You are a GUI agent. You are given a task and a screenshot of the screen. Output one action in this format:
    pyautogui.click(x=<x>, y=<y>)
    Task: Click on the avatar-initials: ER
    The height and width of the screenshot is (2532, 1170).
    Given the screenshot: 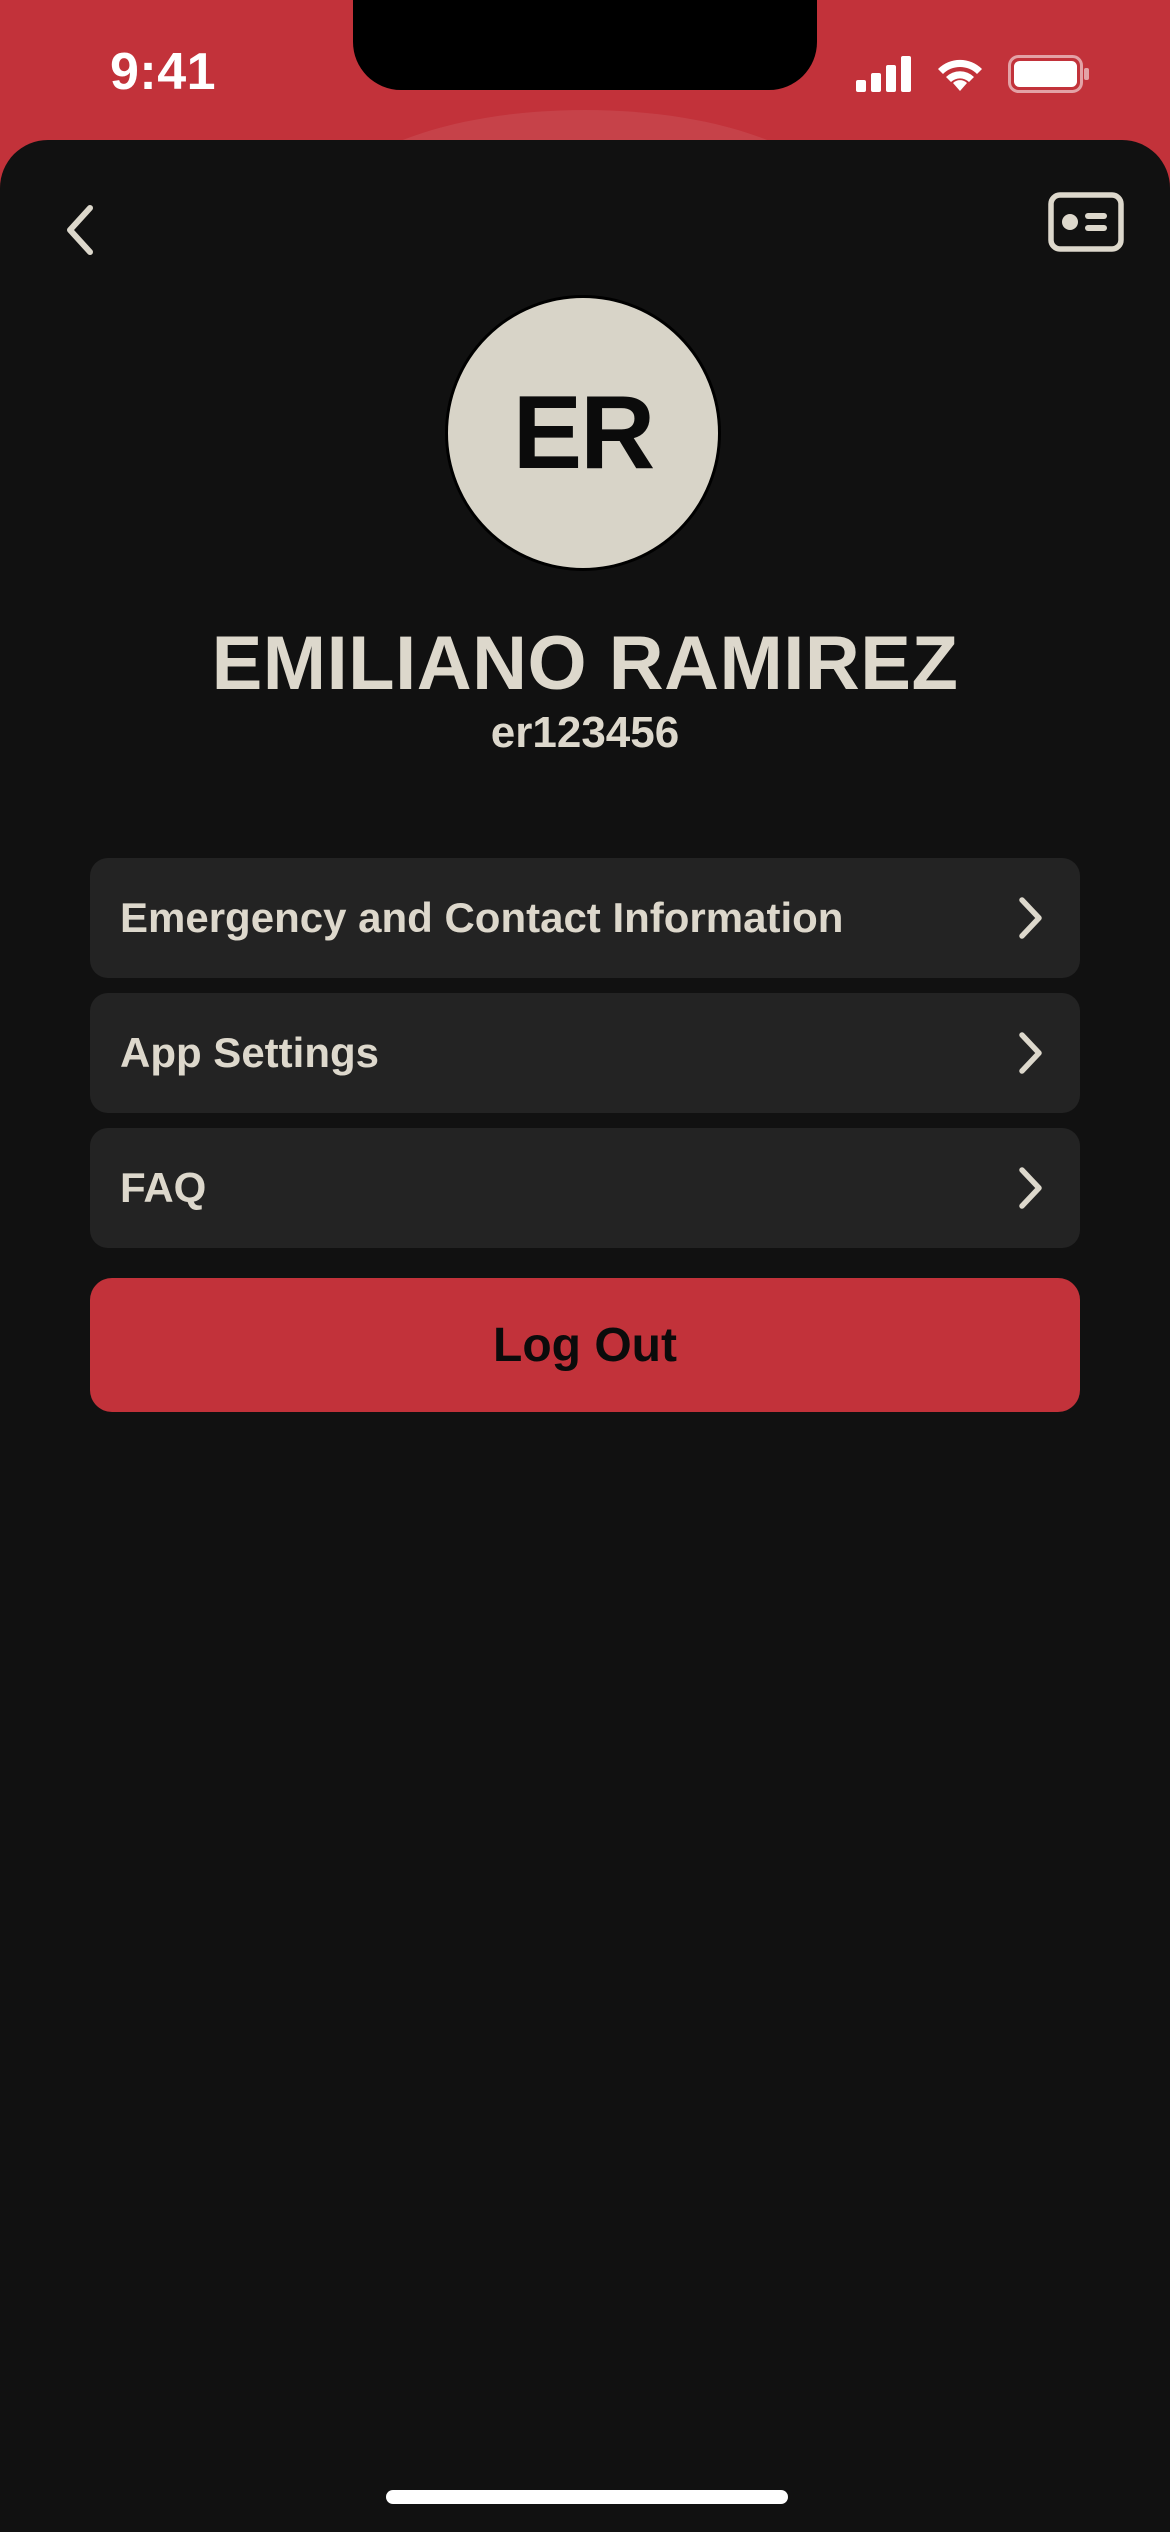 What is the action you would take?
    pyautogui.click(x=583, y=432)
    